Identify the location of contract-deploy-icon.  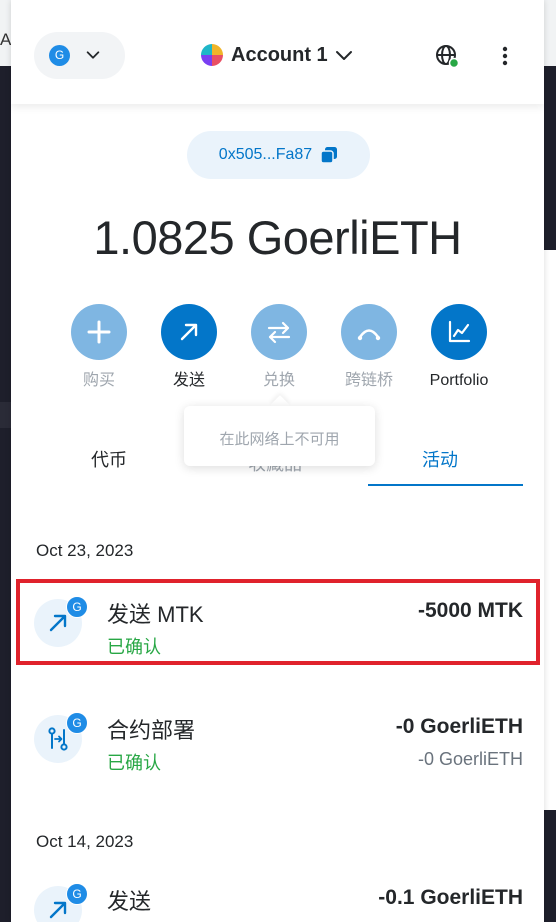
(58, 739).